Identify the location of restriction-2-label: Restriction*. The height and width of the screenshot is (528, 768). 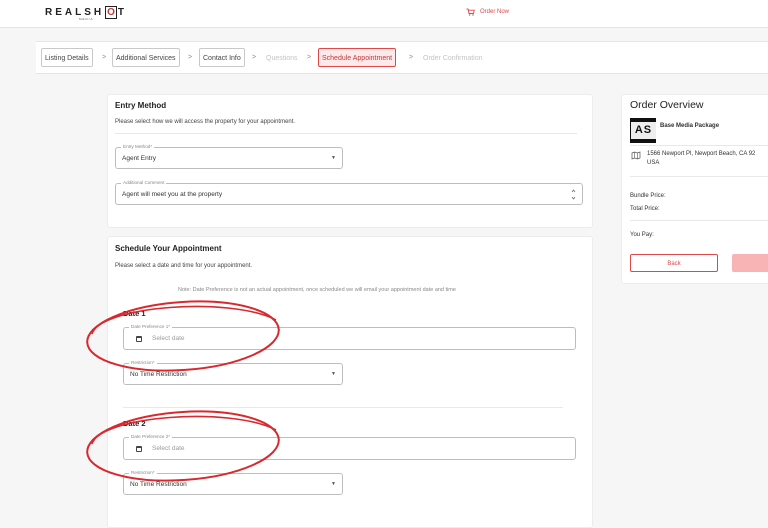
(143, 472).